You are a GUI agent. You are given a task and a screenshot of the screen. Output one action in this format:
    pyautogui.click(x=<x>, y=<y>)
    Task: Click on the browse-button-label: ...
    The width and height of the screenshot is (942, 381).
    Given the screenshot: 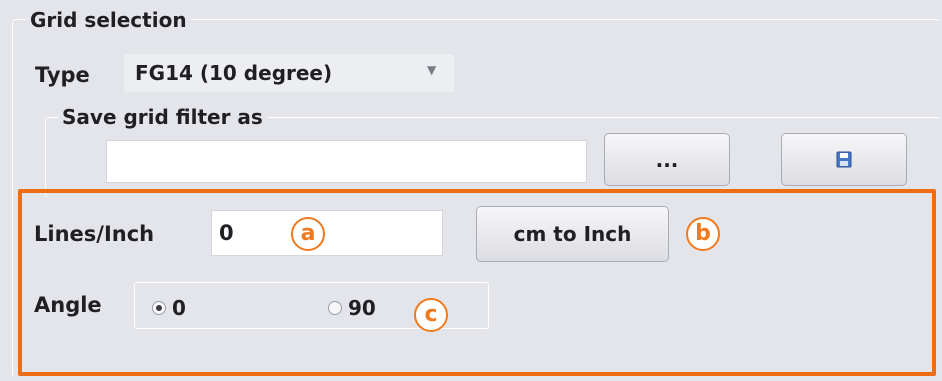 What is the action you would take?
    pyautogui.click(x=667, y=159)
    